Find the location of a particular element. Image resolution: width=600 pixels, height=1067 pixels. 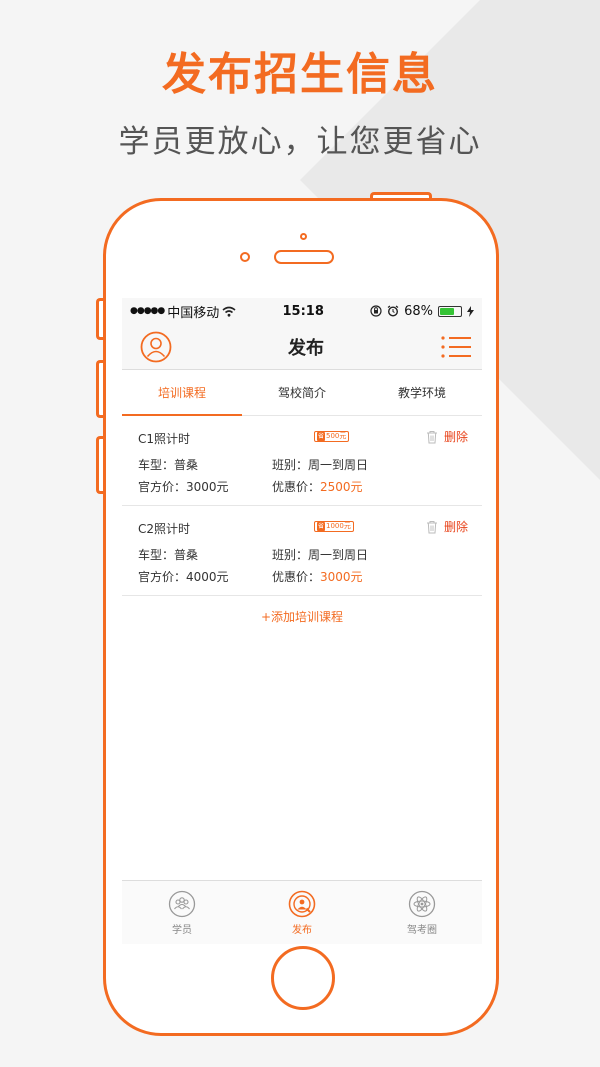

rotation-lock-icon is located at coordinates (376, 311).